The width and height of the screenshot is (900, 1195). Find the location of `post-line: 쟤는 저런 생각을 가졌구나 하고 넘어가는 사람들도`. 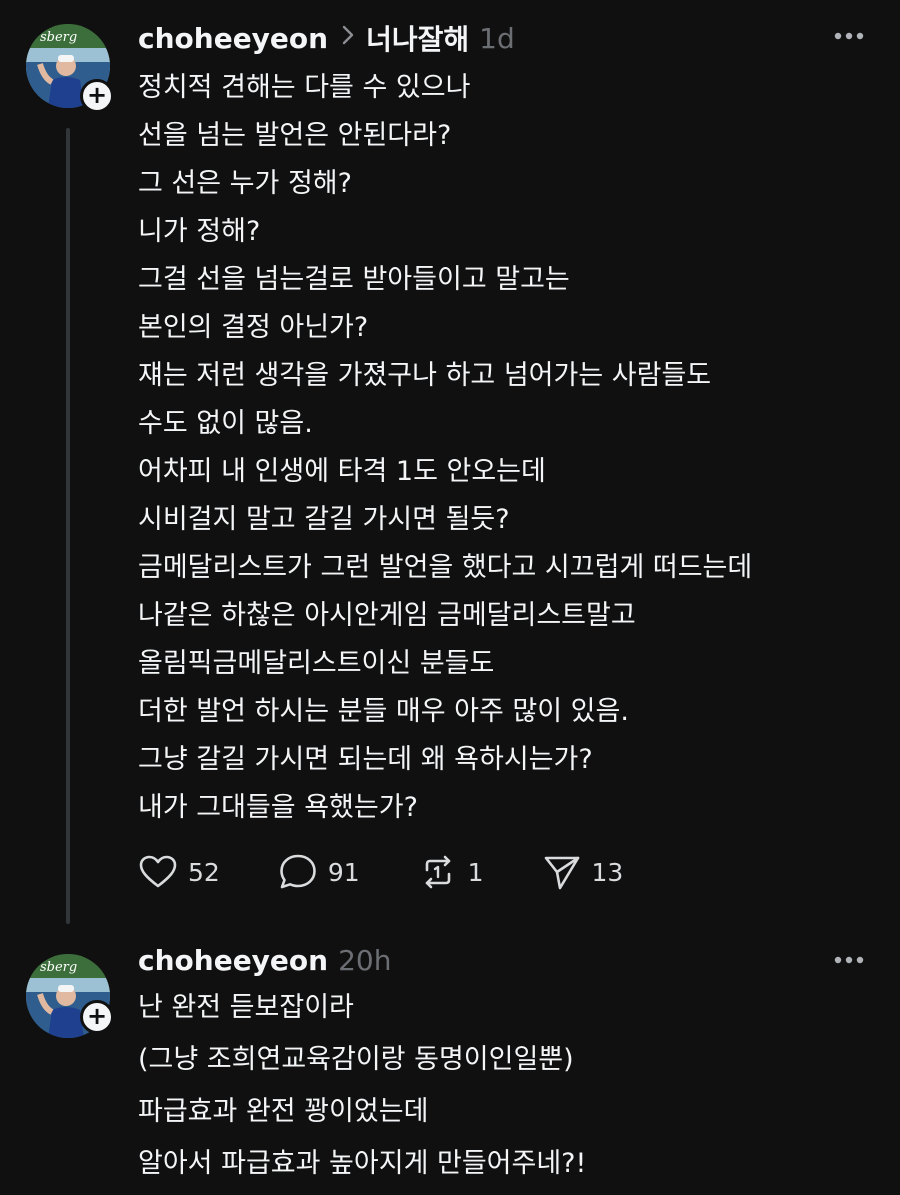

post-line: 쟤는 저런 생각을 가졌구나 하고 넘어가는 사람들도 is located at coordinates (425, 375).